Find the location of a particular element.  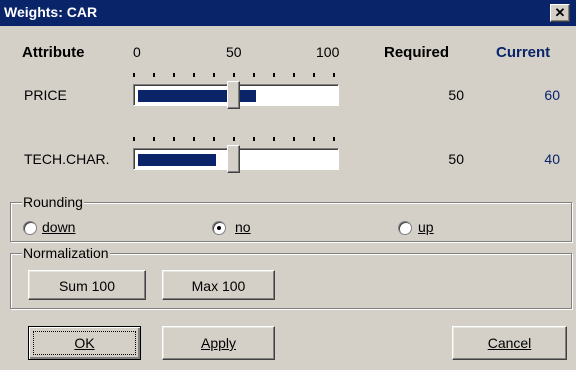

tech-current-bar is located at coordinates (177, 160).